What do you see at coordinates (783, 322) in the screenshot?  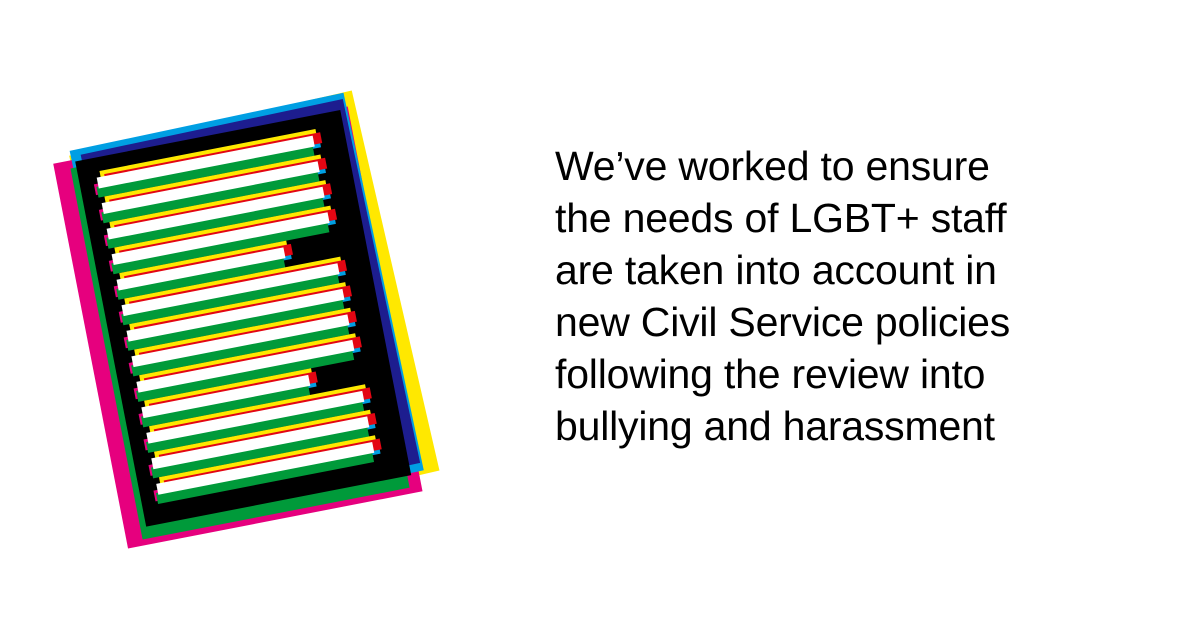 I see `statement-line: new Civil Service policies` at bounding box center [783, 322].